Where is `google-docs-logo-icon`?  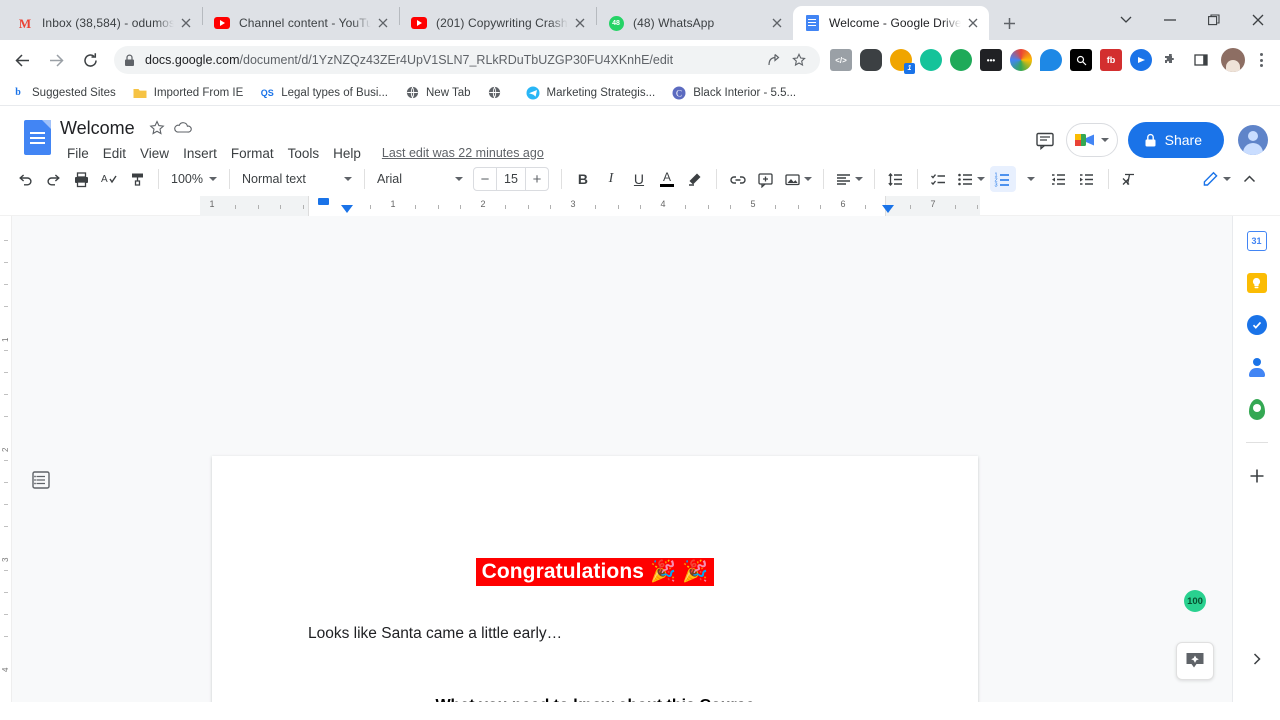 google-docs-logo-icon is located at coordinates (37, 137).